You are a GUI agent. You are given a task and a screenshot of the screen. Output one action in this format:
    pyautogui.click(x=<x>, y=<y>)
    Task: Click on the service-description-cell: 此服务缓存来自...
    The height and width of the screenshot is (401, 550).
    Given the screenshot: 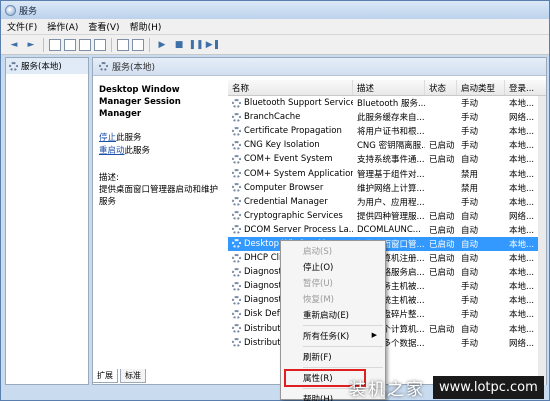 What is the action you would take?
    pyautogui.click(x=389, y=117)
    